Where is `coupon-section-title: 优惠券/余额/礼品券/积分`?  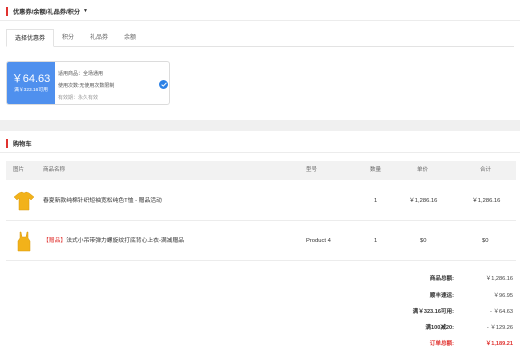
coupon-section-title: 优惠券/余额/礼品券/积分 is located at coordinates (46, 11).